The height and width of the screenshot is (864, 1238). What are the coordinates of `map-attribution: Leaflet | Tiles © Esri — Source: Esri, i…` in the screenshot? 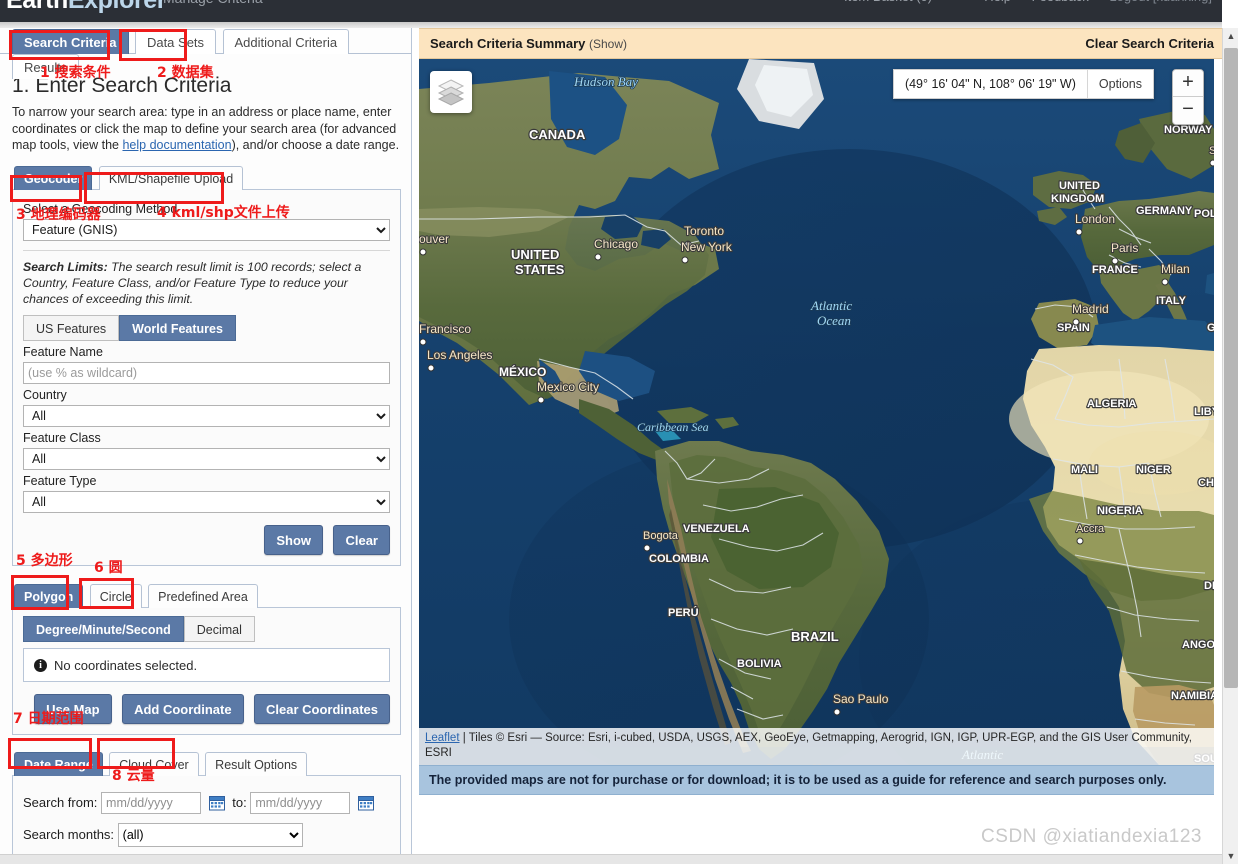 It's located at (816, 746).